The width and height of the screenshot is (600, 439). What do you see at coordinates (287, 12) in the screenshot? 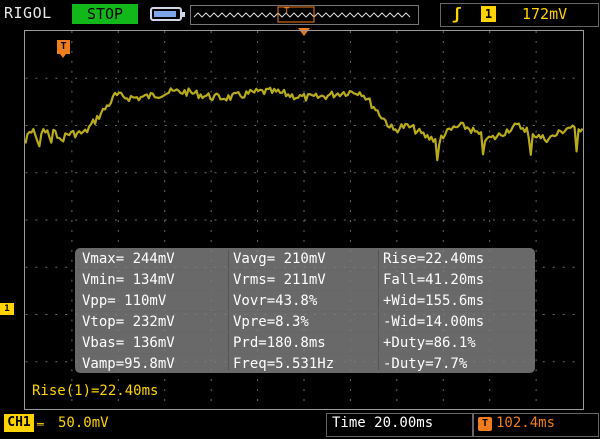
I see `svg-text: T` at bounding box center [287, 12].